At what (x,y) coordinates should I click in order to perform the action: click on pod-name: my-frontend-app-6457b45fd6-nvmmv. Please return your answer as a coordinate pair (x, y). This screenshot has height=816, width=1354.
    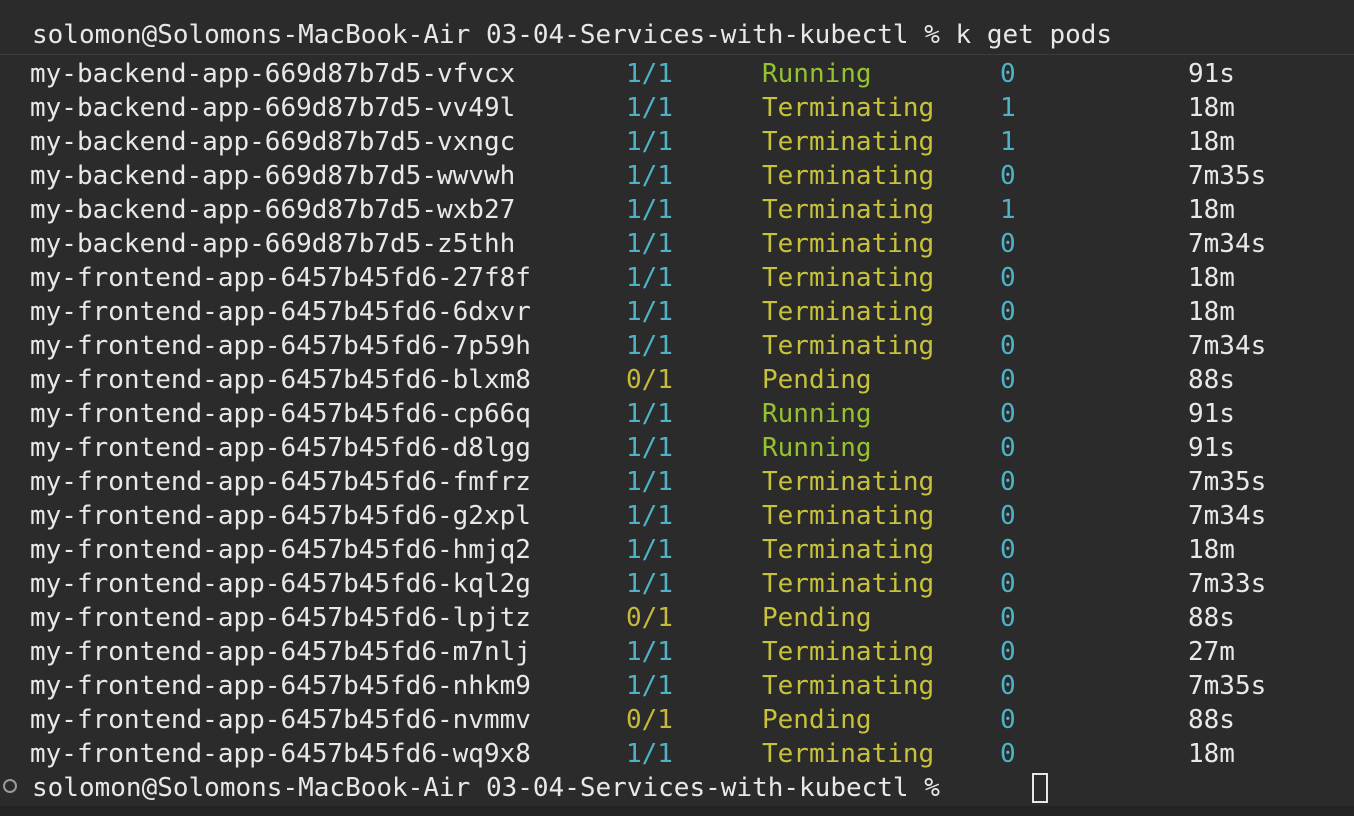
    Looking at the image, I should click on (280, 720).